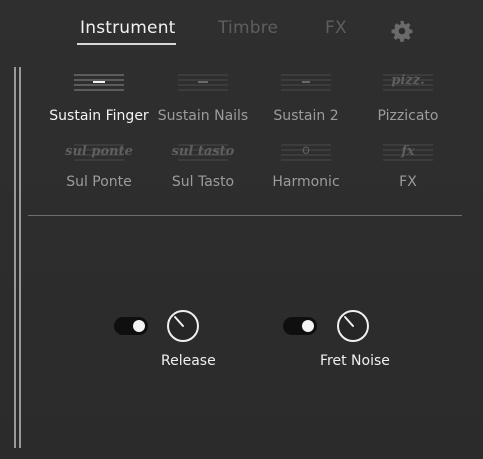  Describe the element at coordinates (203, 116) in the screenshot. I see `articulation-label: Sustain Nails` at that location.